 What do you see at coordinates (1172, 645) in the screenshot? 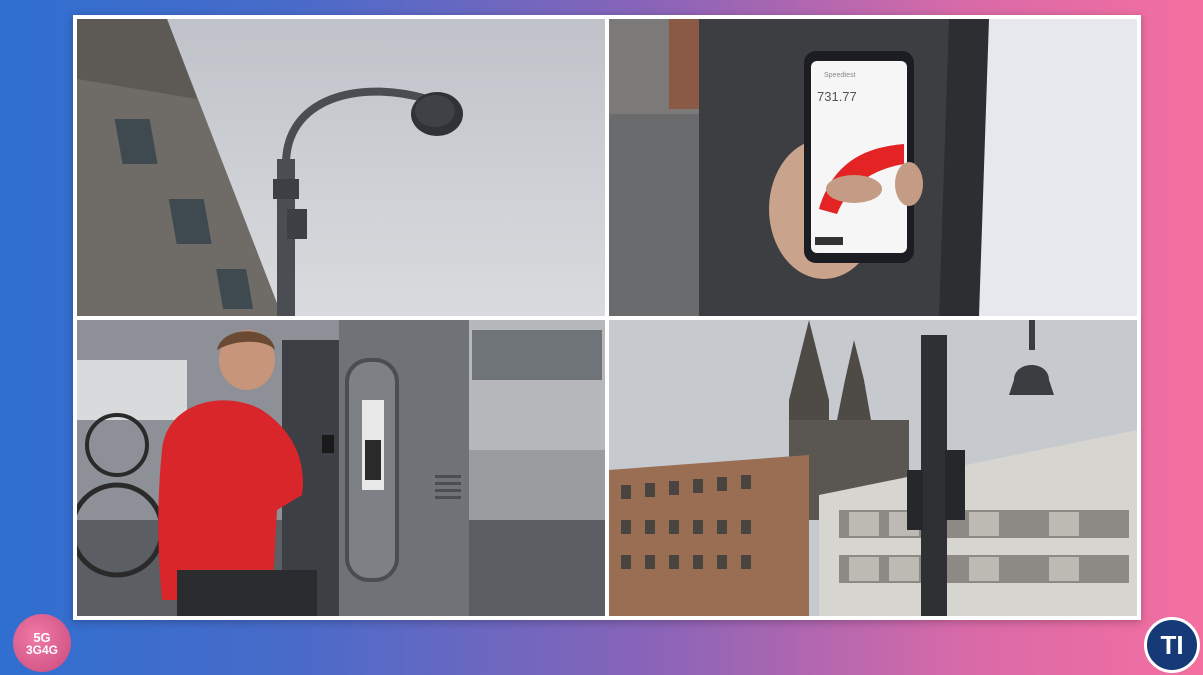
I see `ti-logo: TI` at bounding box center [1172, 645].